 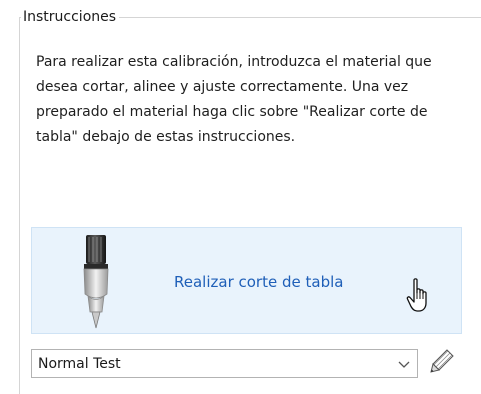 What do you see at coordinates (224, 363) in the screenshot?
I see `test-type-select: Normal Test` at bounding box center [224, 363].